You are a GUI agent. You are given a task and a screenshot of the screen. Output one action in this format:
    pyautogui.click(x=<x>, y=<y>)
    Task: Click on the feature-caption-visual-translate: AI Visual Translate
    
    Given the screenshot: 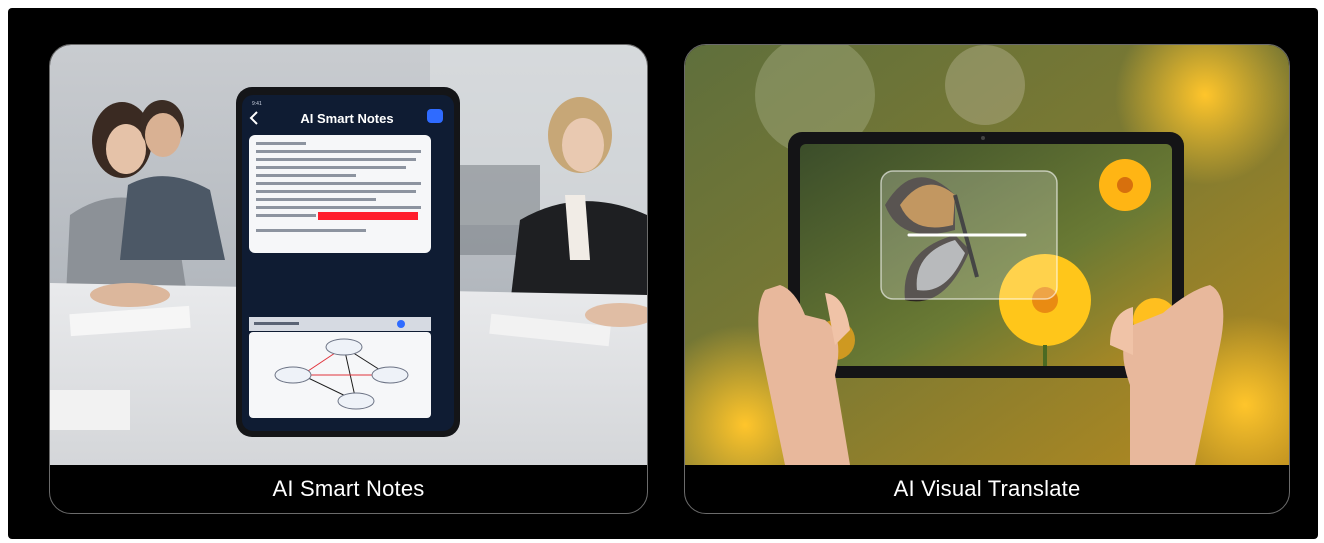 What is the action you would take?
    pyautogui.click(x=987, y=488)
    